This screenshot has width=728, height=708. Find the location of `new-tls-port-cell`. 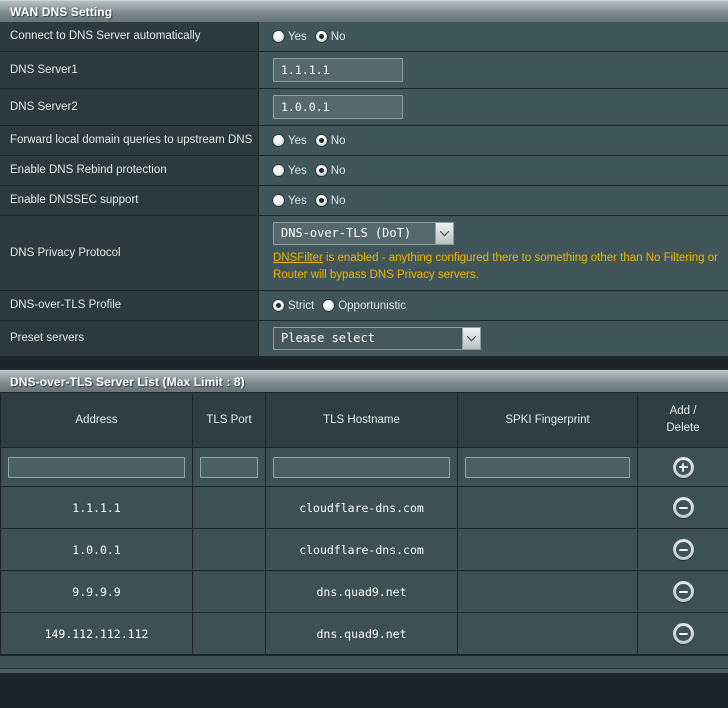

new-tls-port-cell is located at coordinates (229, 467).